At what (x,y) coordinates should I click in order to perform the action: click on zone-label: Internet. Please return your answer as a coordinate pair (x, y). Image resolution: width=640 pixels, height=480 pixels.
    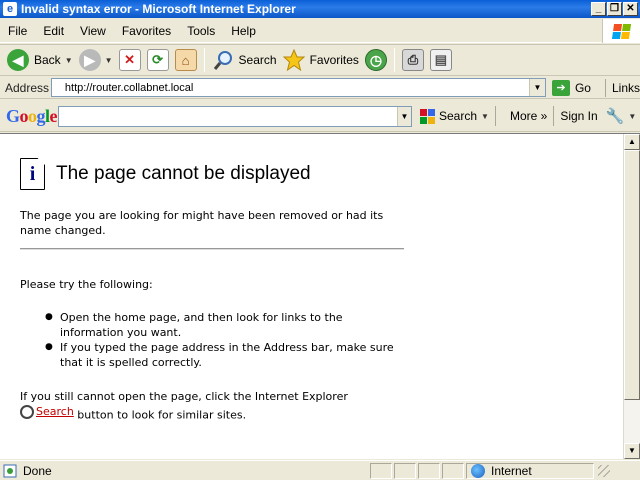
    Looking at the image, I should click on (511, 470).